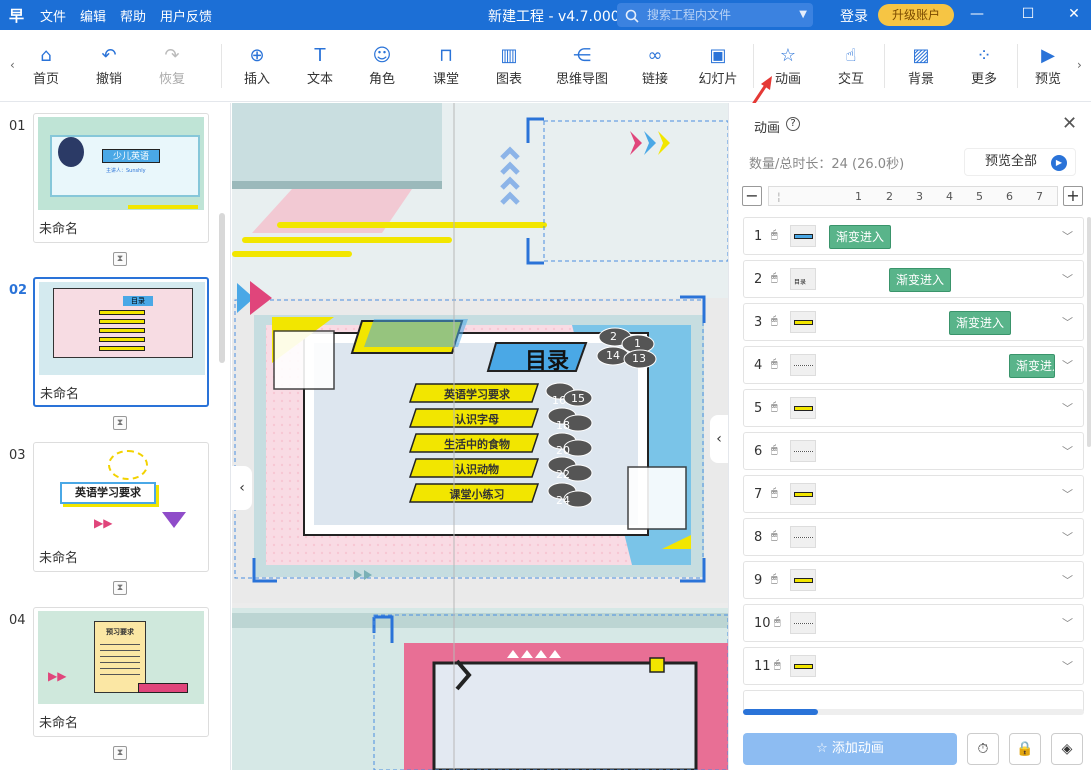 The image size is (1091, 770). What do you see at coordinates (977, 14) in the screenshot?
I see `minimize-icon: —` at bounding box center [977, 14].